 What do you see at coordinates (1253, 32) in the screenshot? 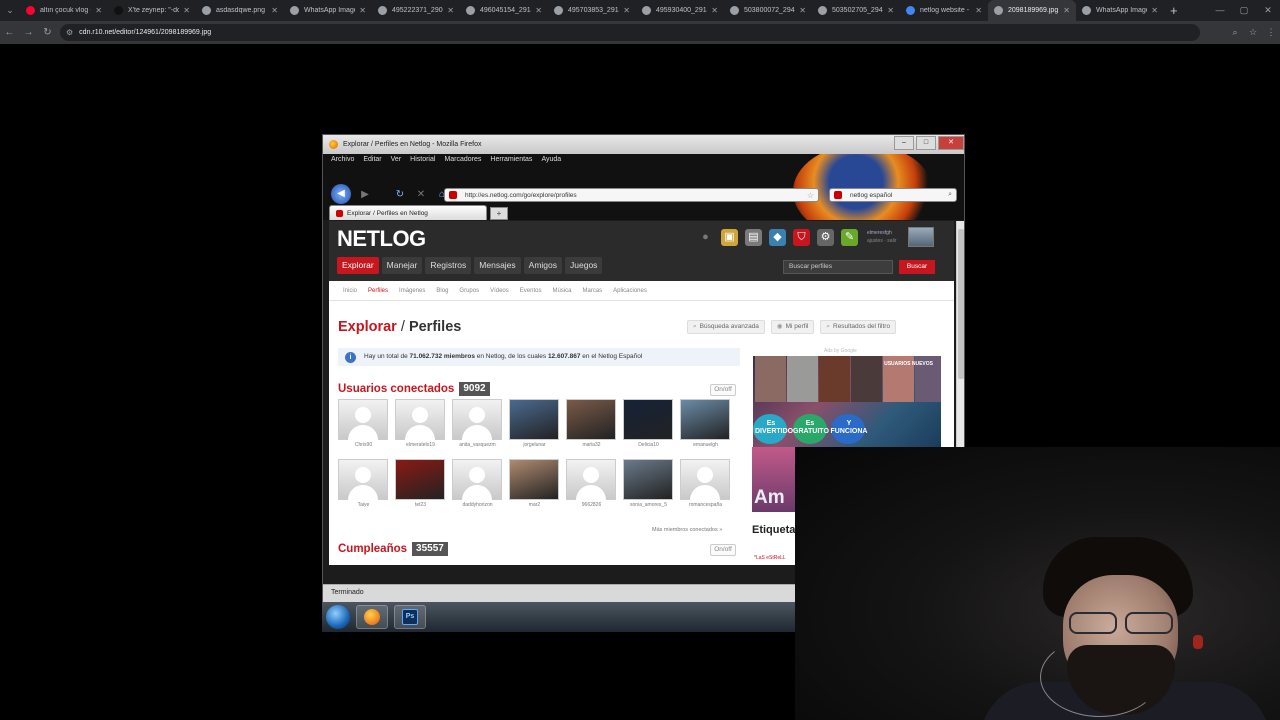
I see `bookmark-star-icon: ☆` at bounding box center [1253, 32].